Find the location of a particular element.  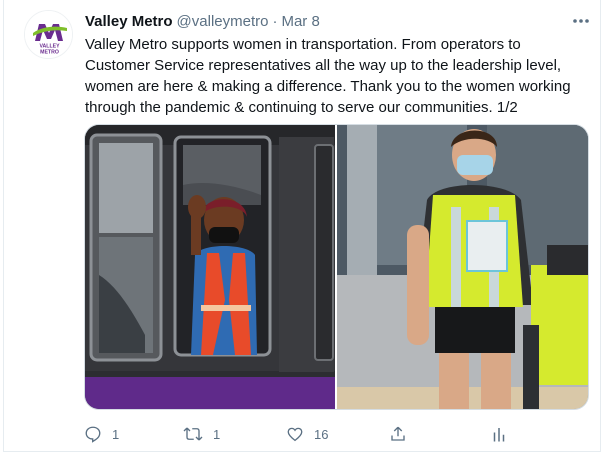

analytics-icon is located at coordinates (499, 435).